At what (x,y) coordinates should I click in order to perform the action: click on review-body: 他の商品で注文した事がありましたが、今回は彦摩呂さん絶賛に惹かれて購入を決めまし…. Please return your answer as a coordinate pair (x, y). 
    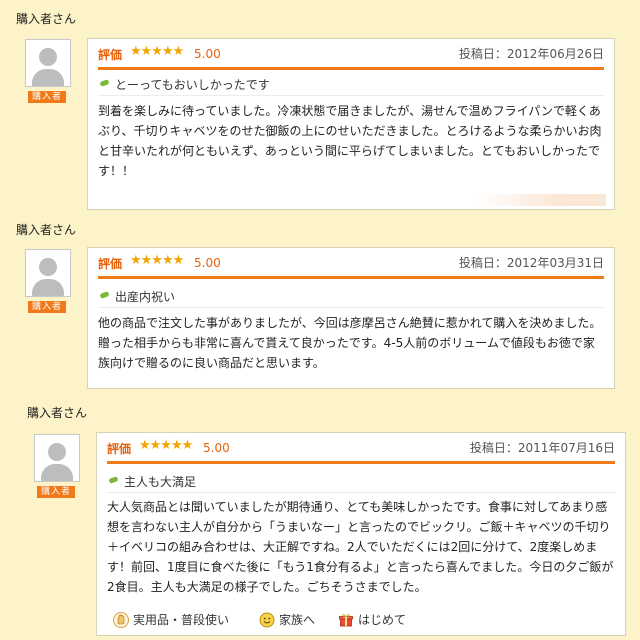
    Looking at the image, I should click on (350, 343).